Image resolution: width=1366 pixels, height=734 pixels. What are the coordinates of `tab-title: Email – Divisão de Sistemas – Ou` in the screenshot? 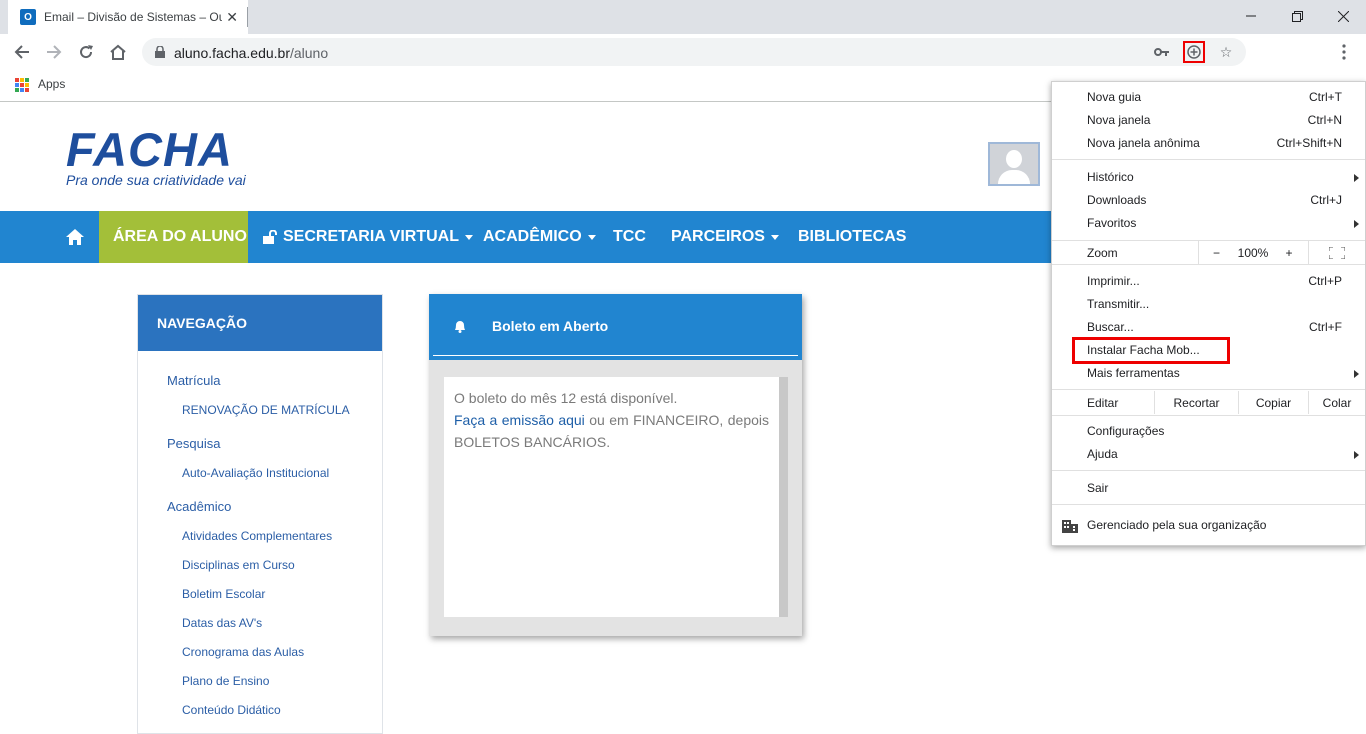 It's located at (133, 17).